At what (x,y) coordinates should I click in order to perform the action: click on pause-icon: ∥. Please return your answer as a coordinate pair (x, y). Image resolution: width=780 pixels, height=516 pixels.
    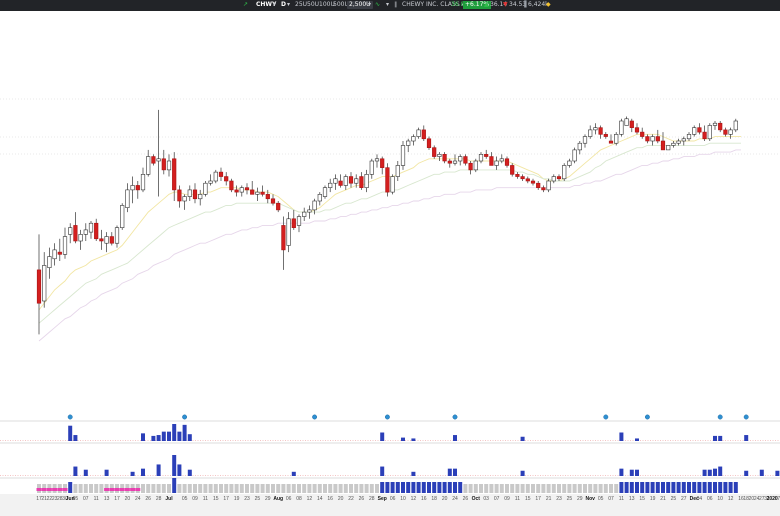
    Looking at the image, I should click on (395, 5).